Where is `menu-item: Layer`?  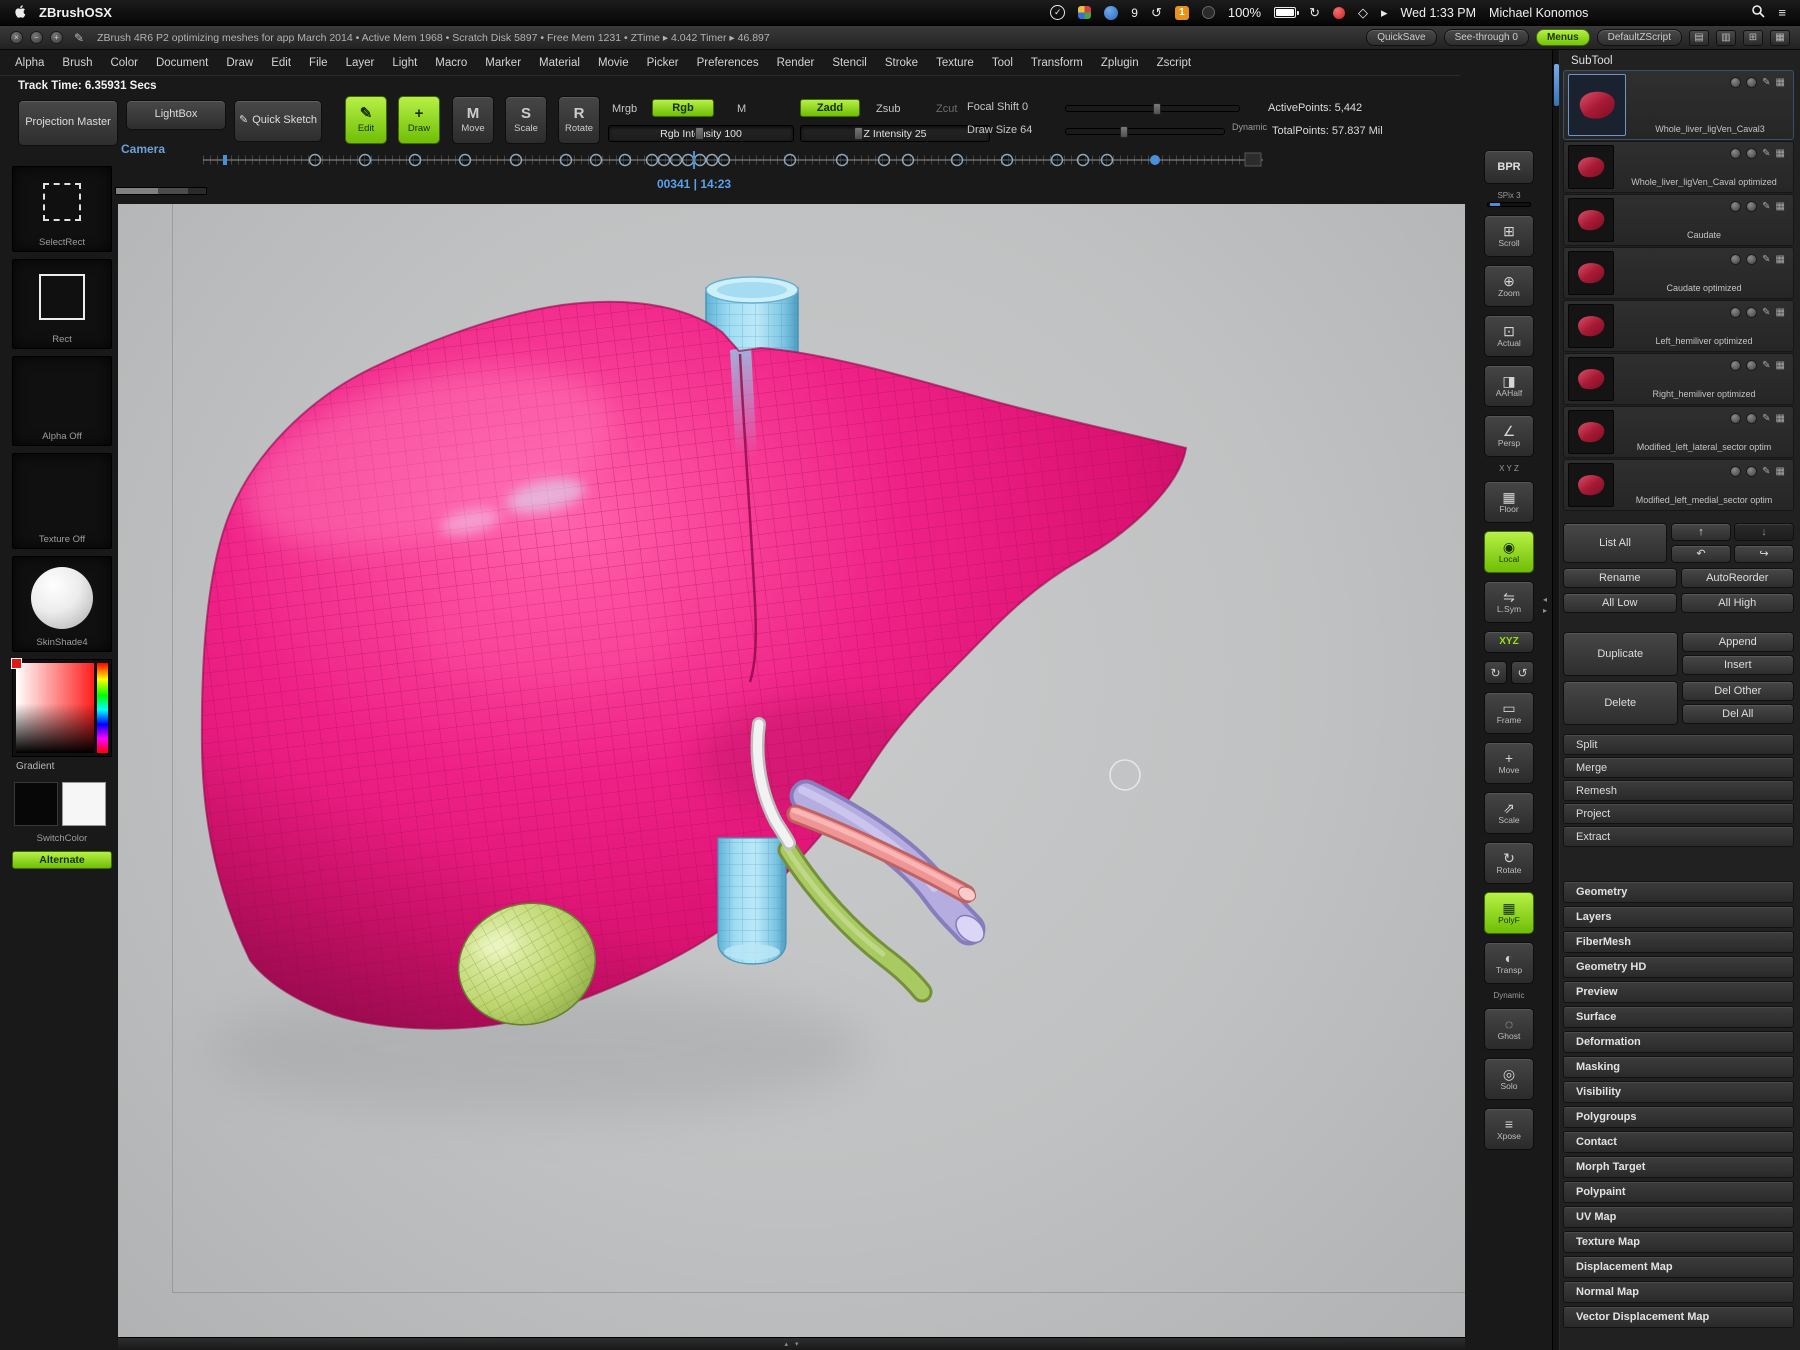
menu-item: Layer is located at coordinates (360, 63).